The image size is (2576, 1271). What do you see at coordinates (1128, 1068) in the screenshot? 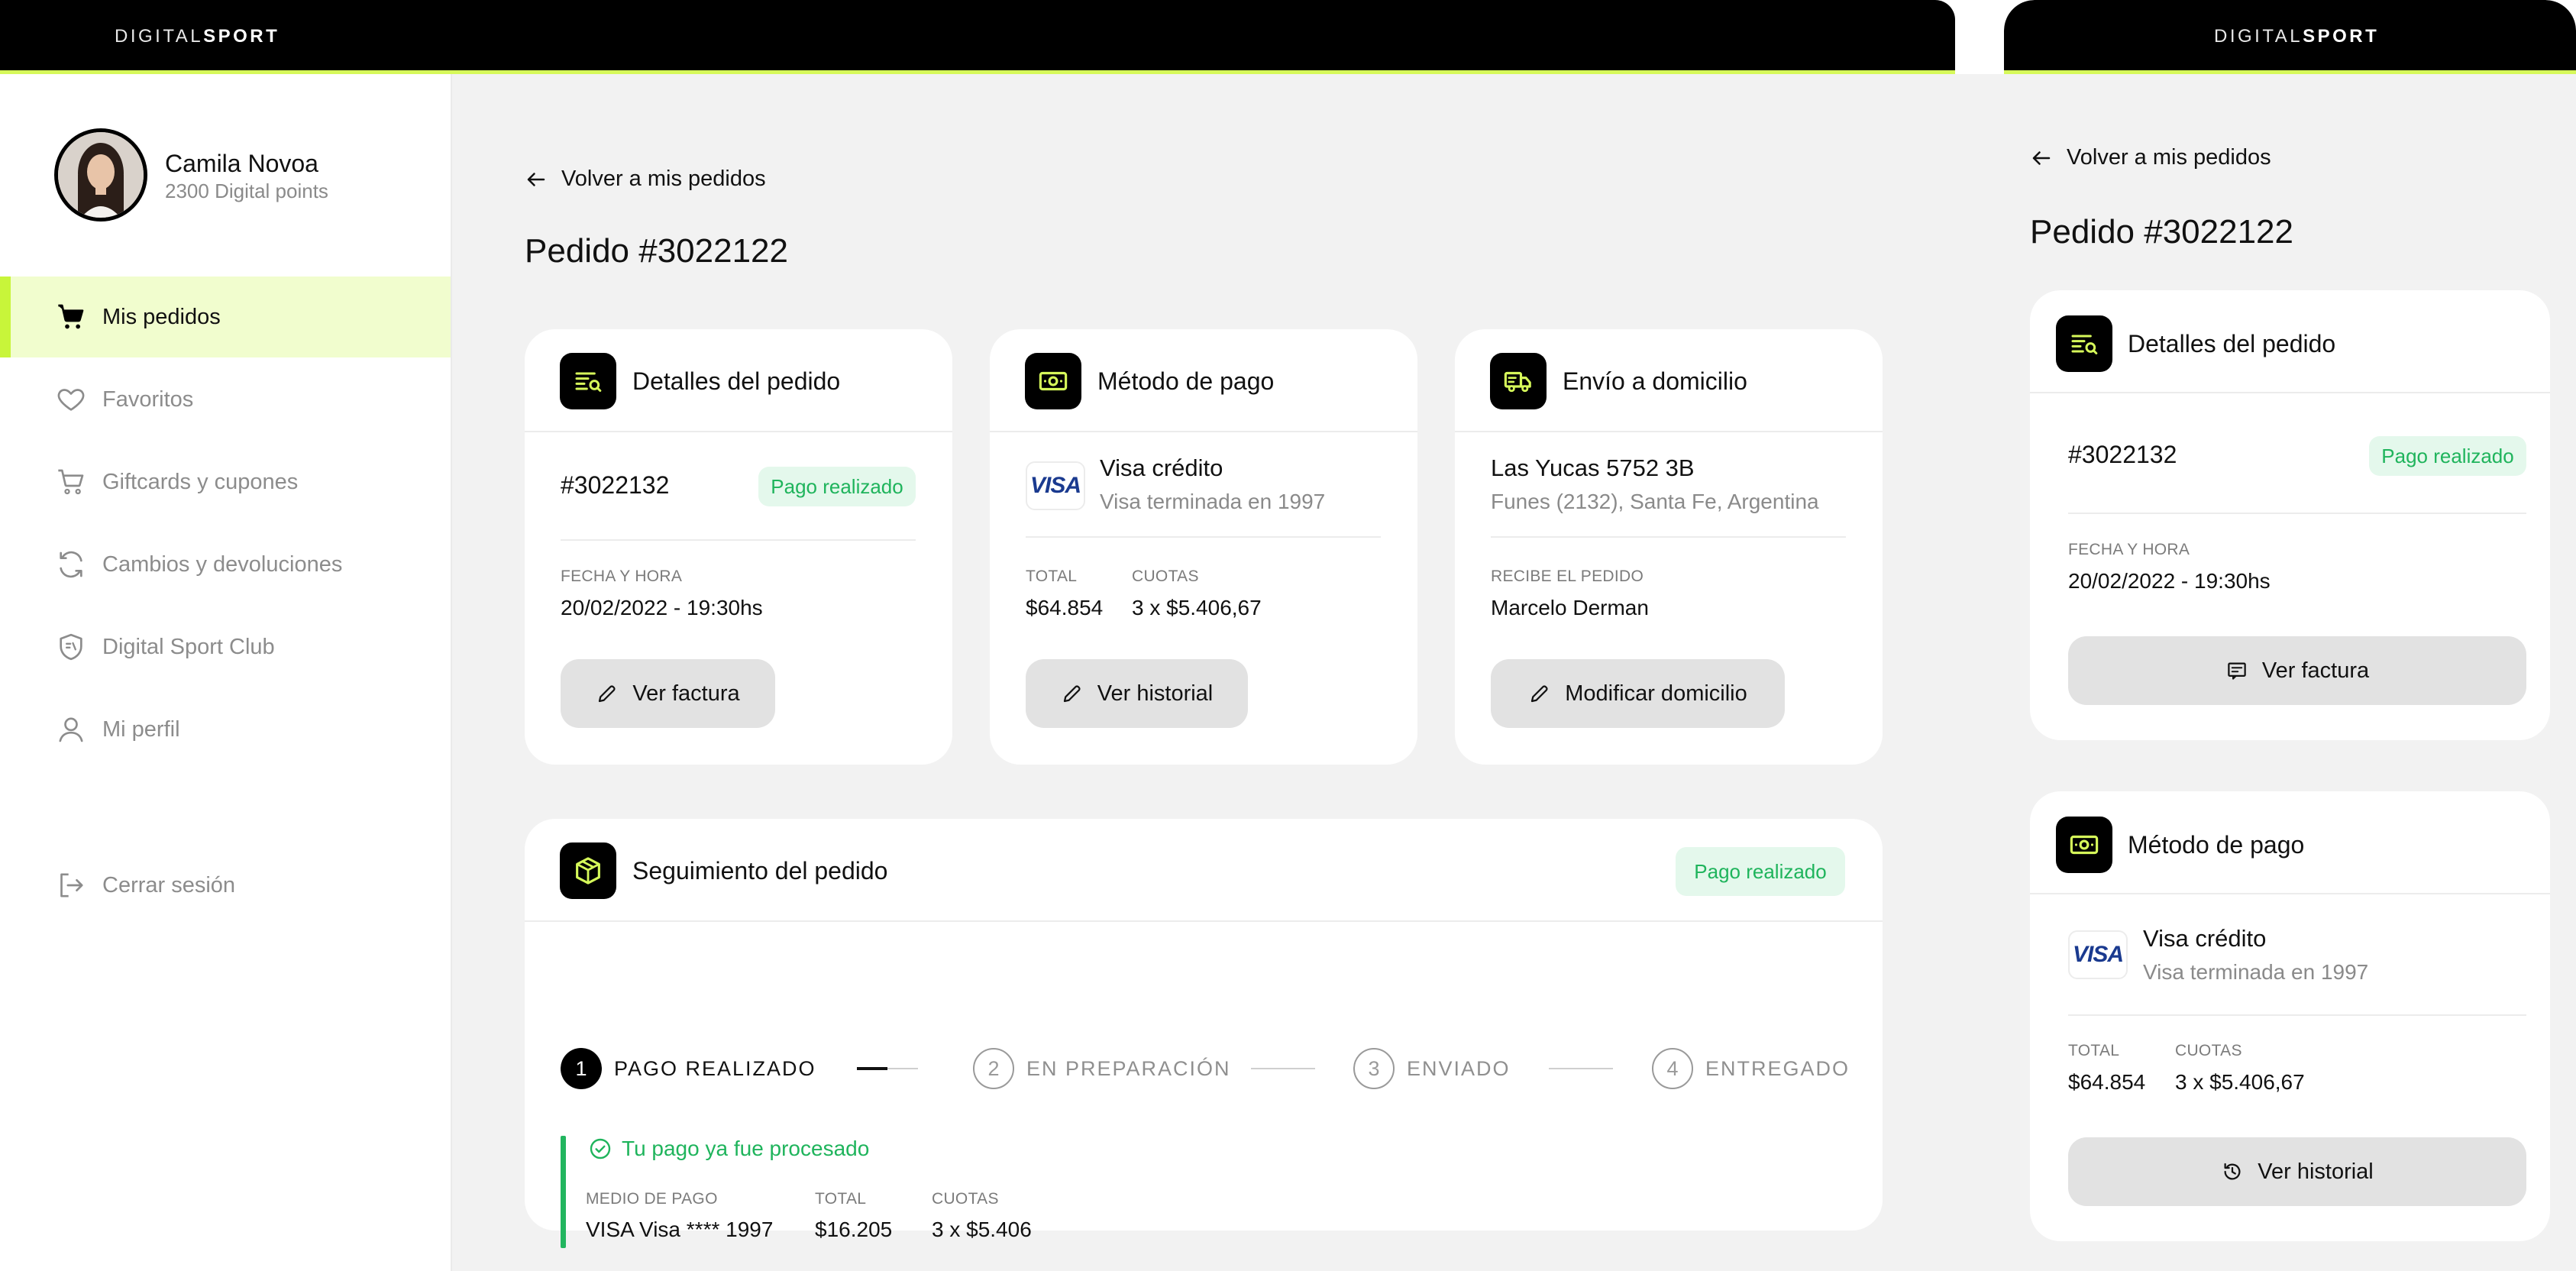
I see `step-label: EN PREPARACIÓN` at bounding box center [1128, 1068].